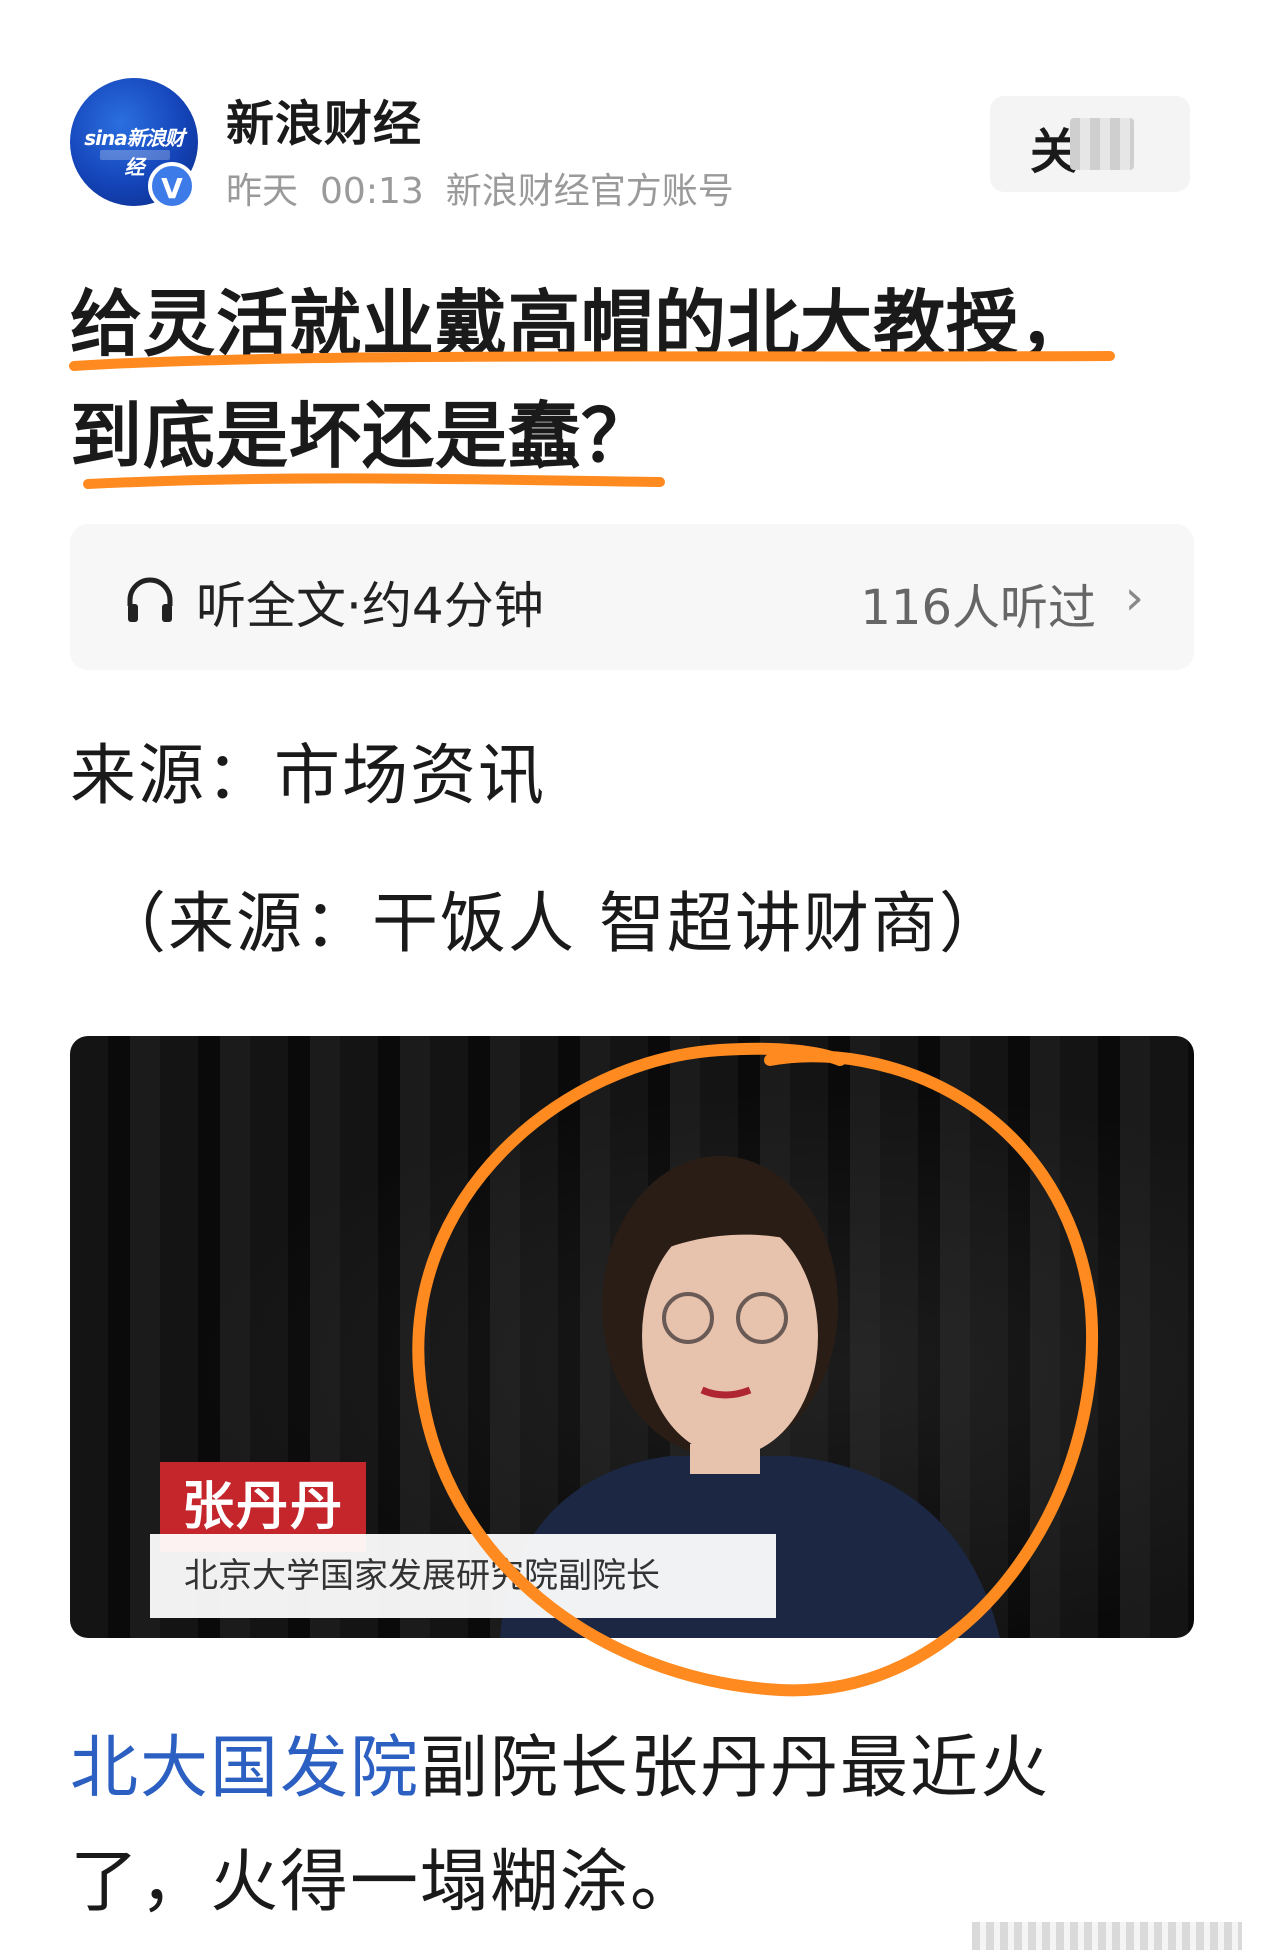 This screenshot has width=1264, height=1958. What do you see at coordinates (324, 119) in the screenshot?
I see `account-name: 新浪财经` at bounding box center [324, 119].